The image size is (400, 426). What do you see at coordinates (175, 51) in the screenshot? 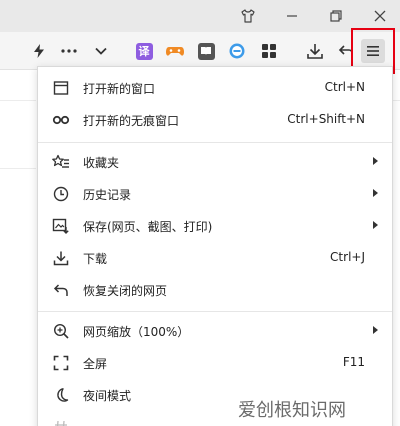
I see `game-extension-icon` at bounding box center [175, 51].